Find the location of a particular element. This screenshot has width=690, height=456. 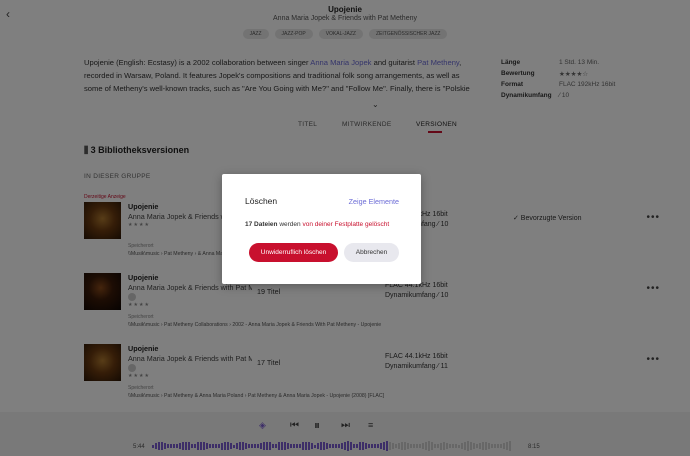

dialog-title: Löschen is located at coordinates (261, 201).